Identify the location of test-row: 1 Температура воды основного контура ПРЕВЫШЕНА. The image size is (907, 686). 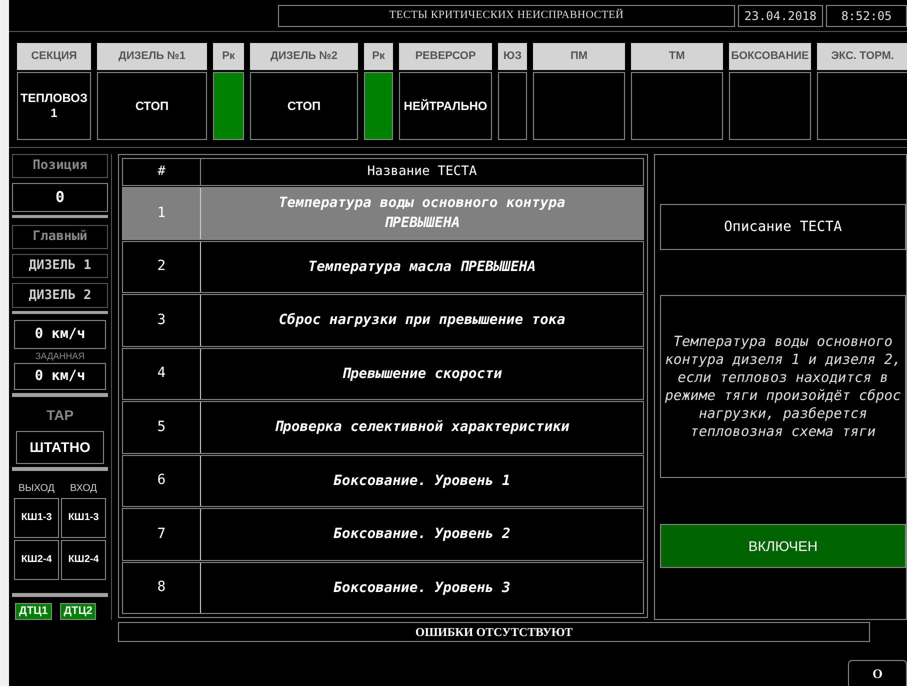
(383, 213).